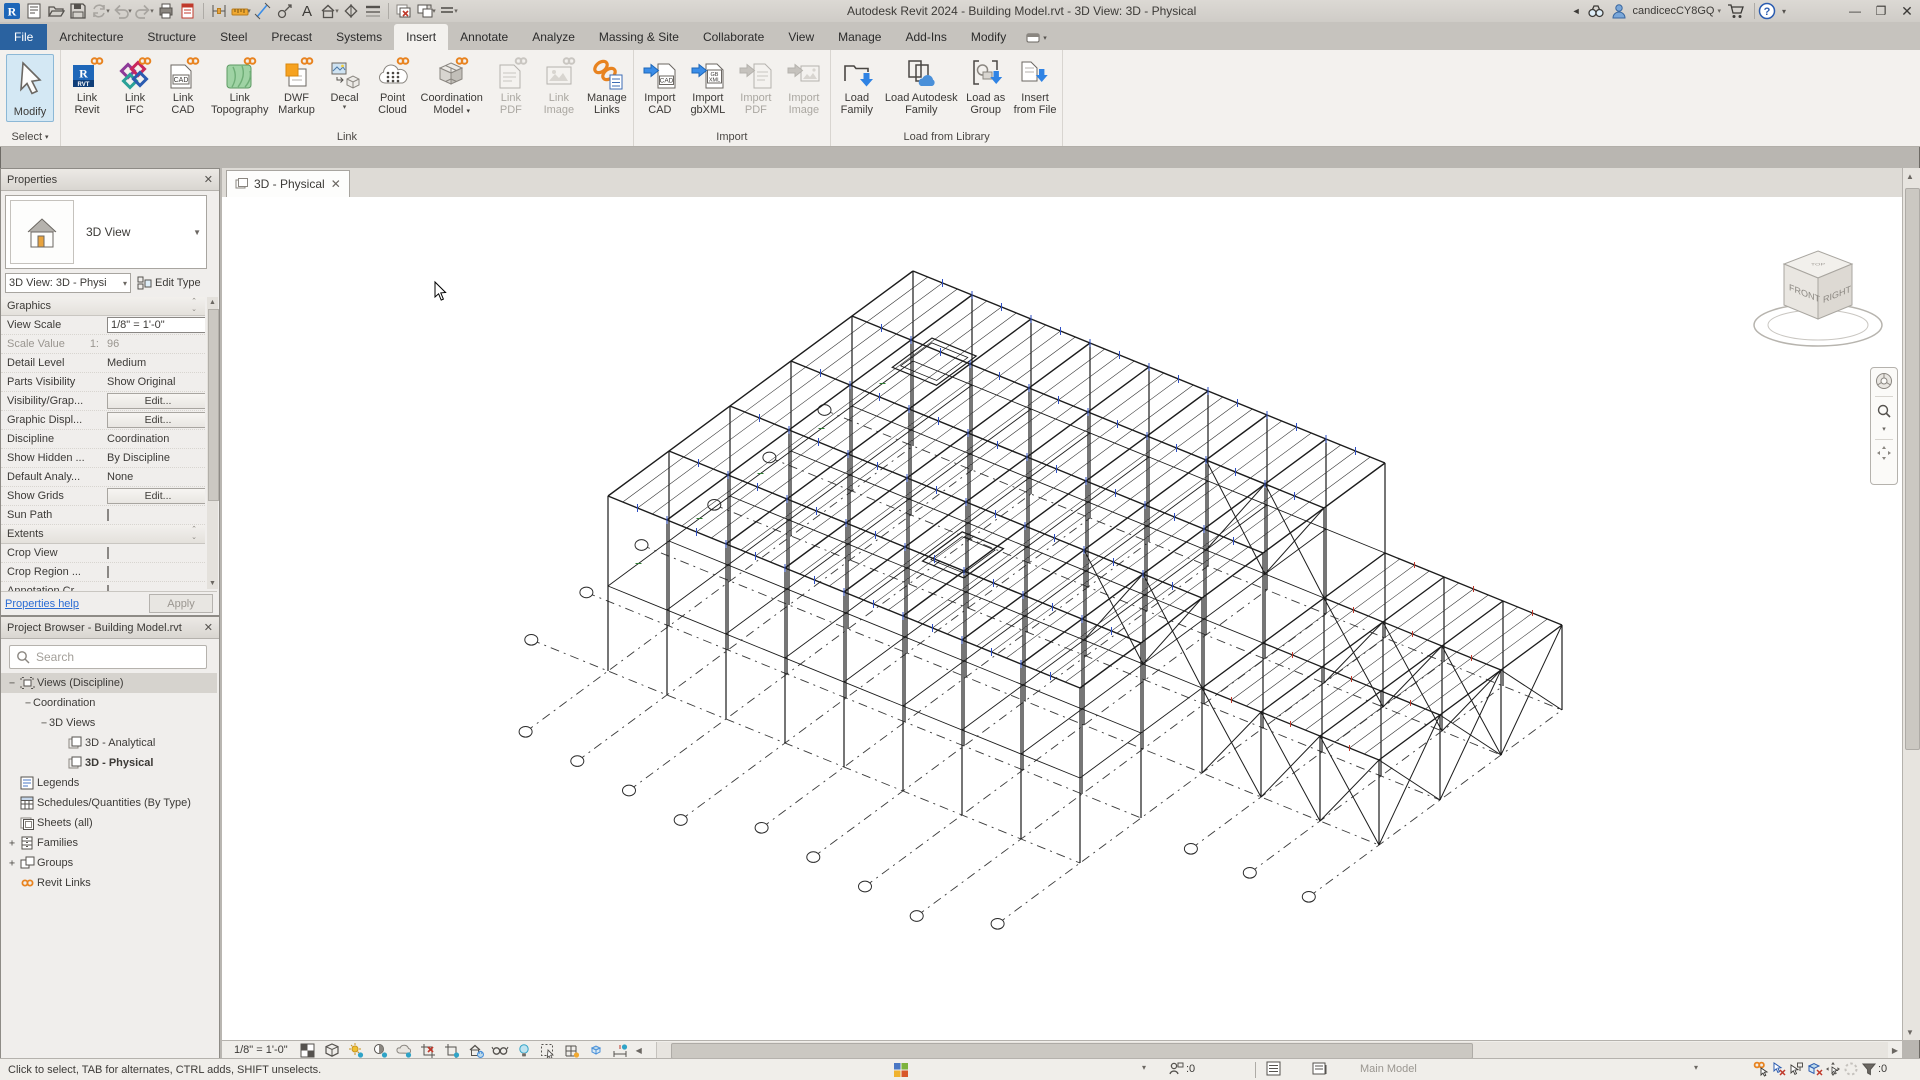 The image size is (1920, 1080). I want to click on properties-help-link: Properties help, so click(42, 604).